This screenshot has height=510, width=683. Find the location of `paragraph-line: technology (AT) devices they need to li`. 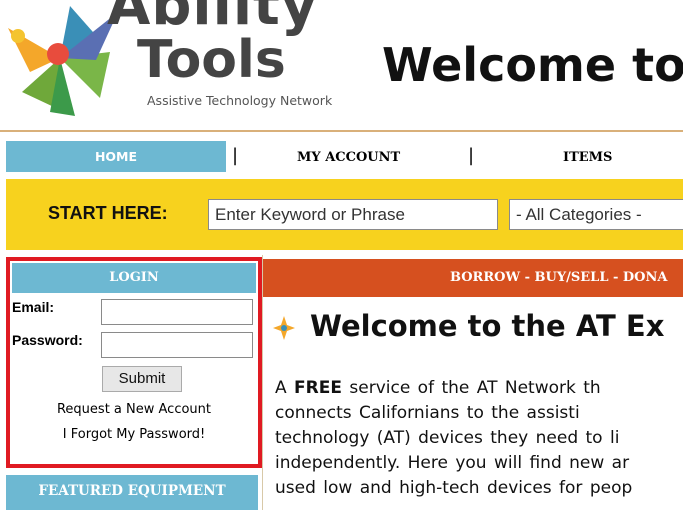

paragraph-line: technology (AT) devices they need to li is located at coordinates (447, 438).